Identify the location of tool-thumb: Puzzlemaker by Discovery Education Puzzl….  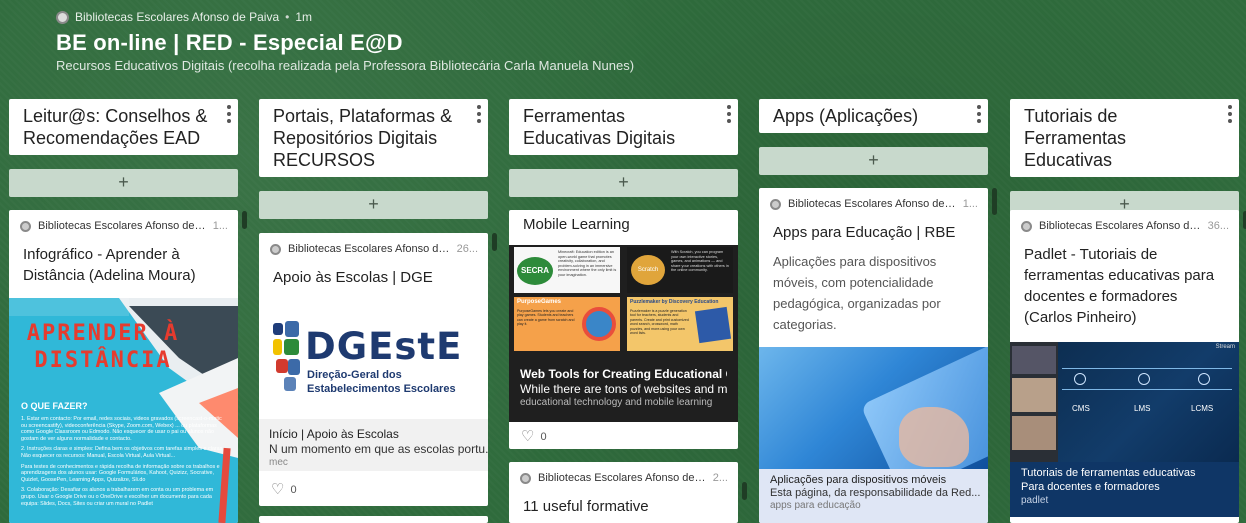
(680, 324).